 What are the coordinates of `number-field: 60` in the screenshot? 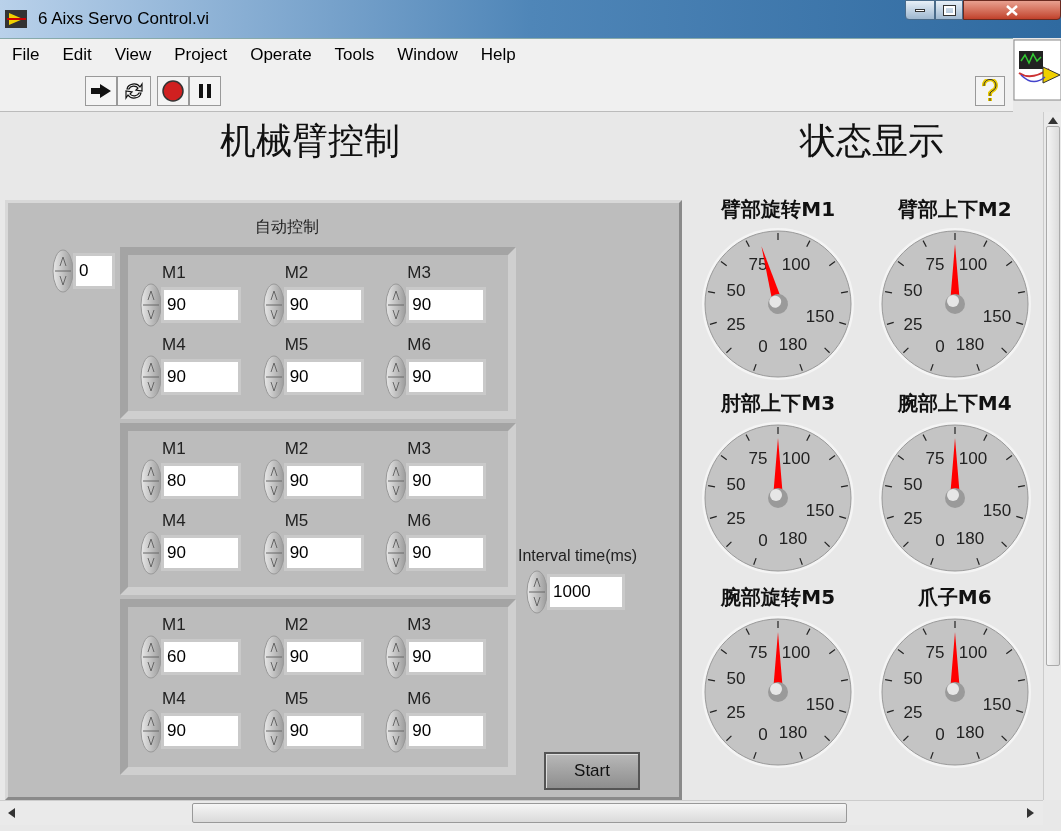 It's located at (201, 657).